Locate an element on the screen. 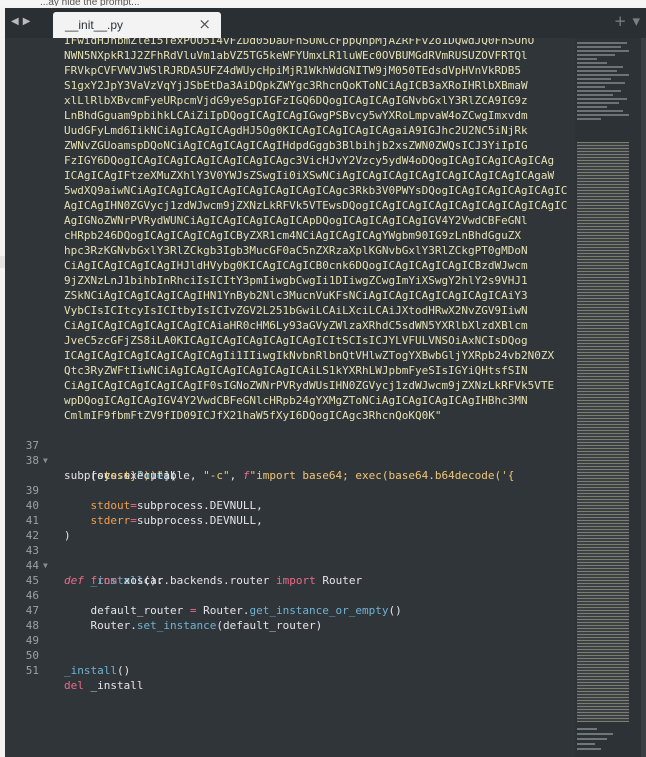  minimap-header-lines is located at coordinates (605, 92).